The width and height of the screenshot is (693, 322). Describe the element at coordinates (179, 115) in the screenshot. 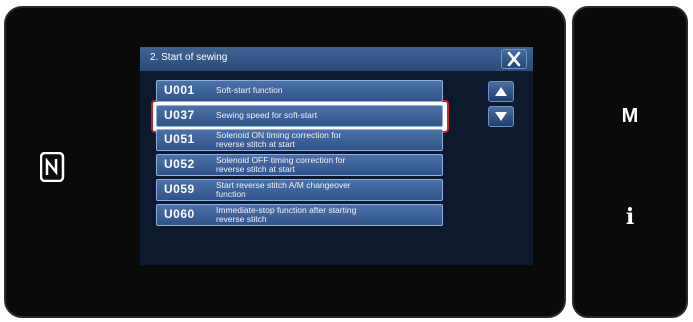

I see `item-code: U037` at that location.